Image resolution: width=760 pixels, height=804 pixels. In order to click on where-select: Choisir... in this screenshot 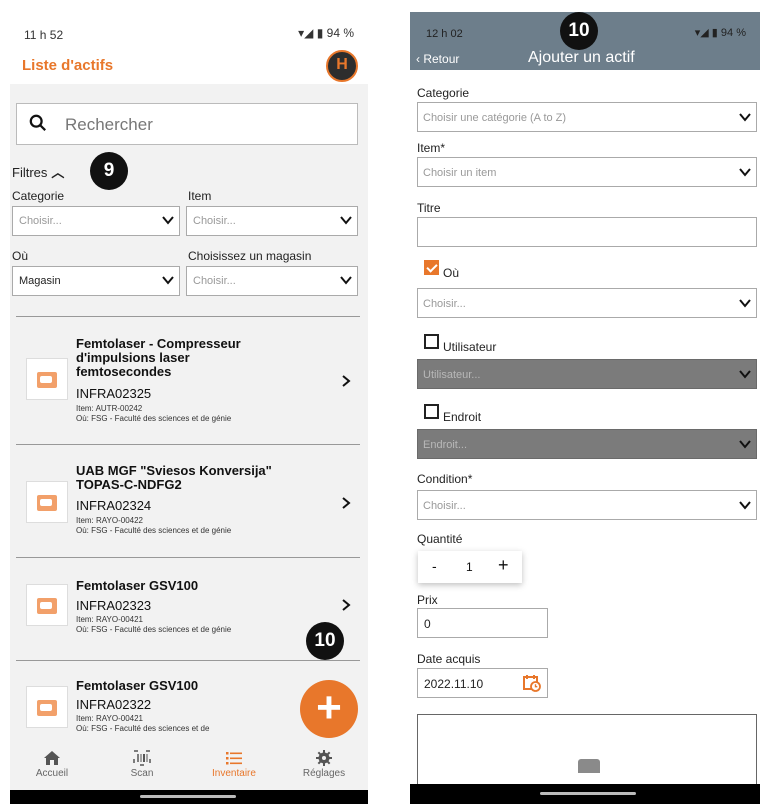, I will do `click(587, 303)`.